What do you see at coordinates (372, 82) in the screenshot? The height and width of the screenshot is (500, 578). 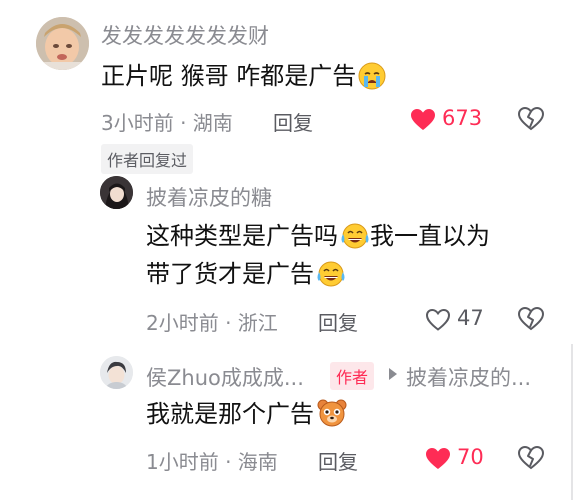 I see `crying-face-icon` at bounding box center [372, 82].